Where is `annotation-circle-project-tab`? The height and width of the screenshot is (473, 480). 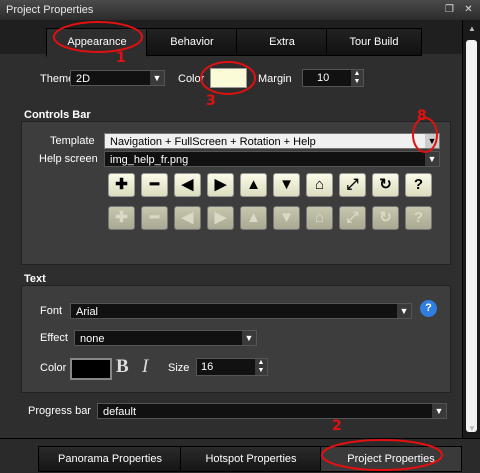
annotation-circle-project-tab is located at coordinates (382, 455).